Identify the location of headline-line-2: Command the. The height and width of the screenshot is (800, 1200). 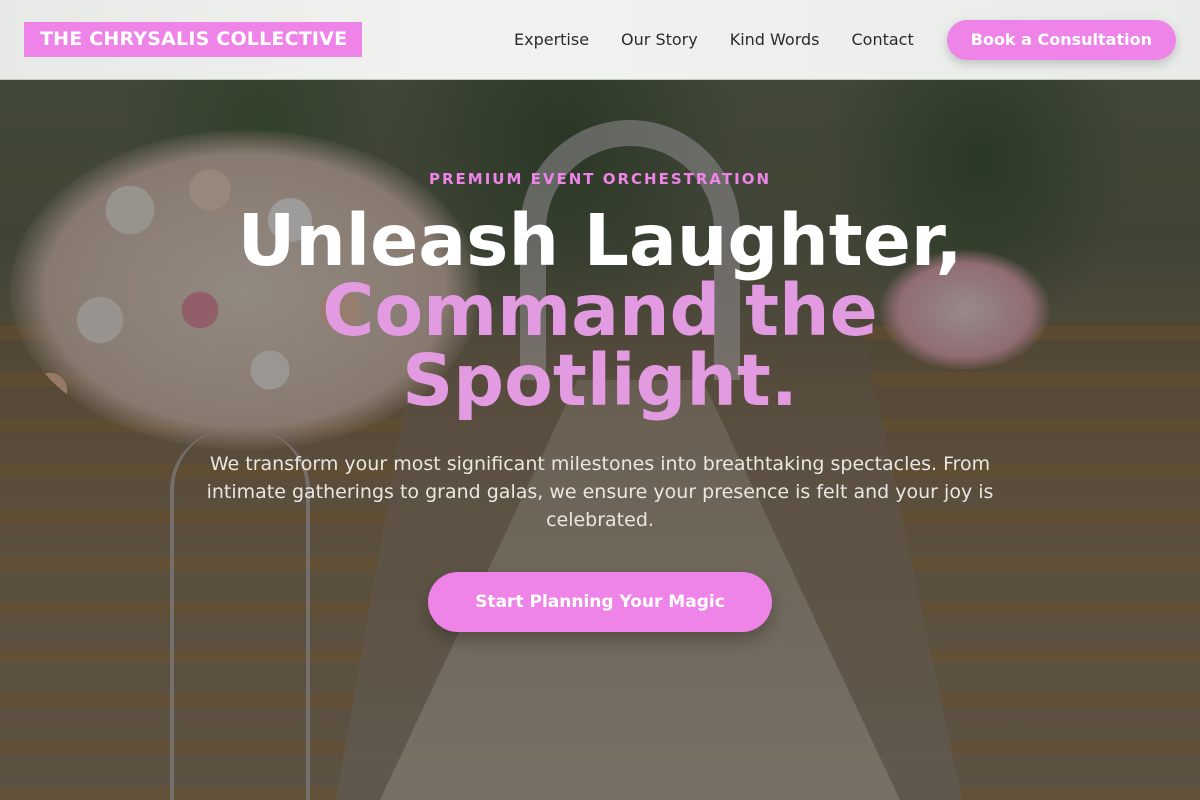
(600, 310).